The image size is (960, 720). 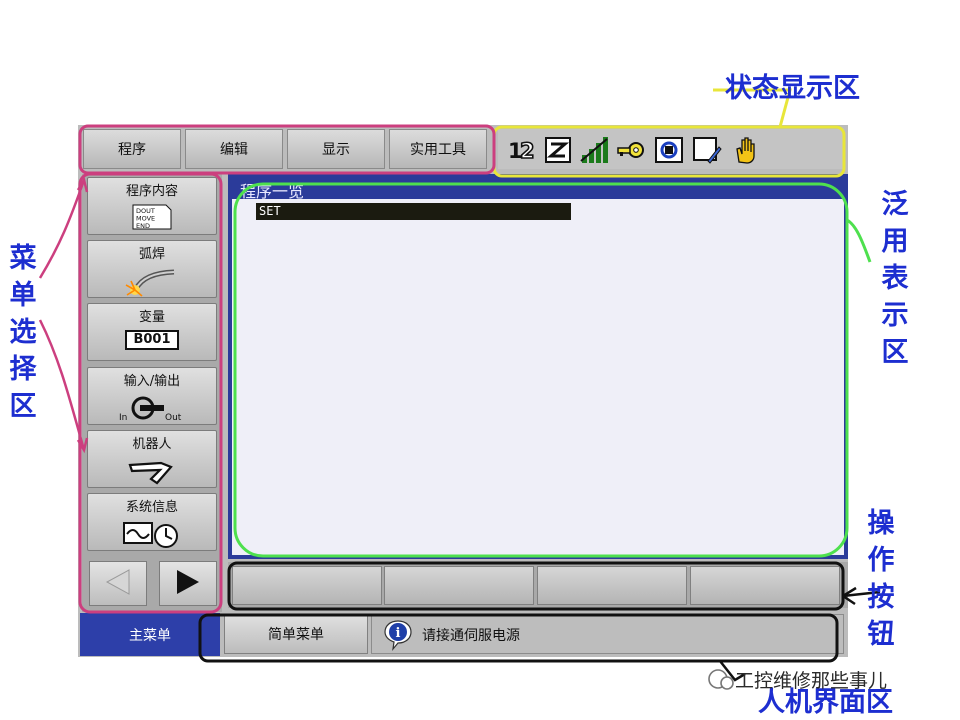 I want to click on operation-buttons-label: 操作按钮, so click(x=881, y=579).